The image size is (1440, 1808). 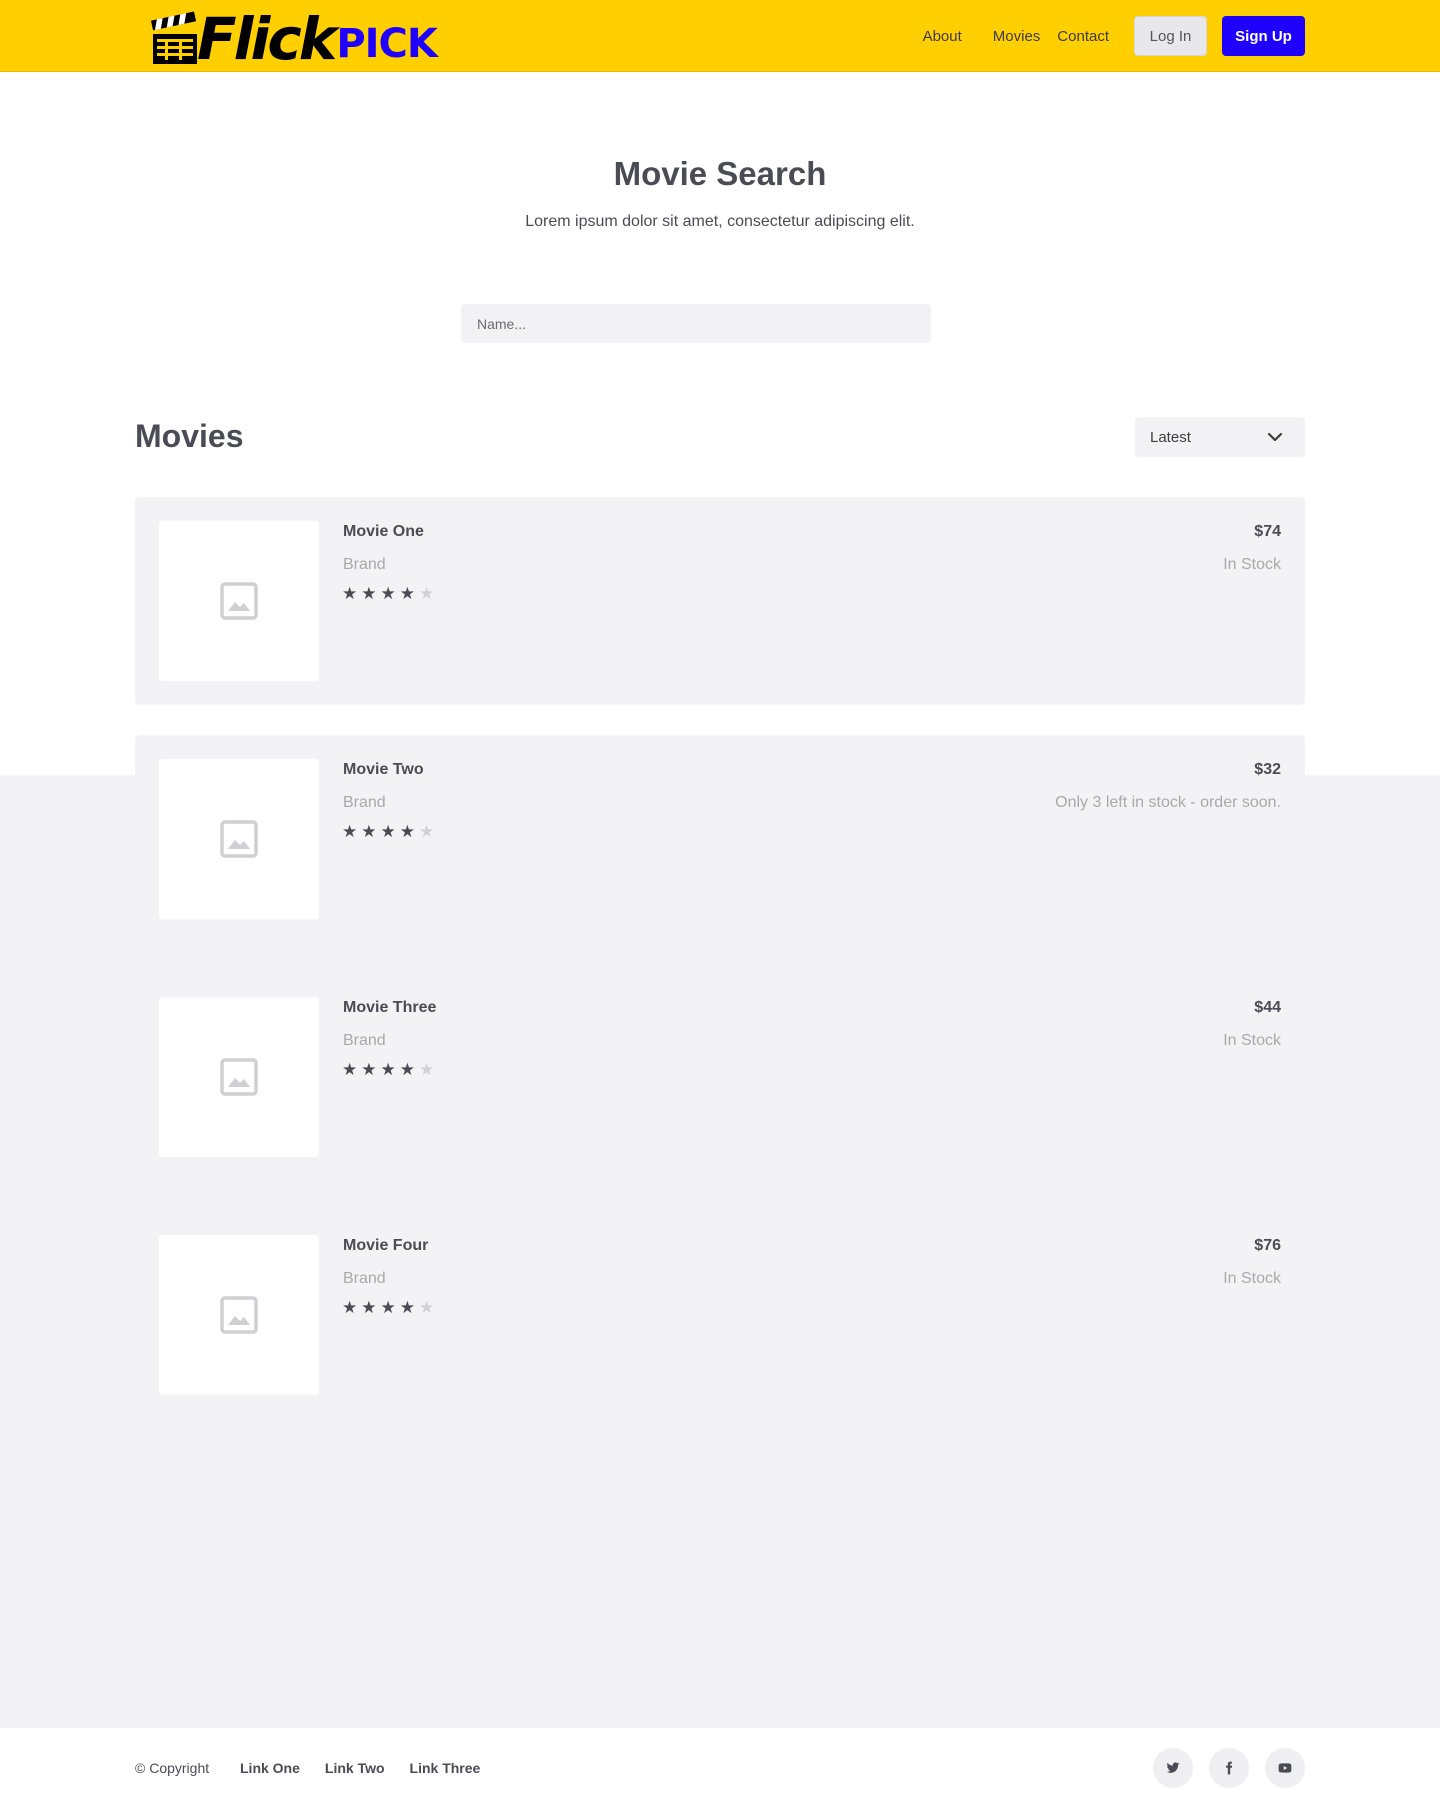 I want to click on youtube-button, so click(x=1285, y=1768).